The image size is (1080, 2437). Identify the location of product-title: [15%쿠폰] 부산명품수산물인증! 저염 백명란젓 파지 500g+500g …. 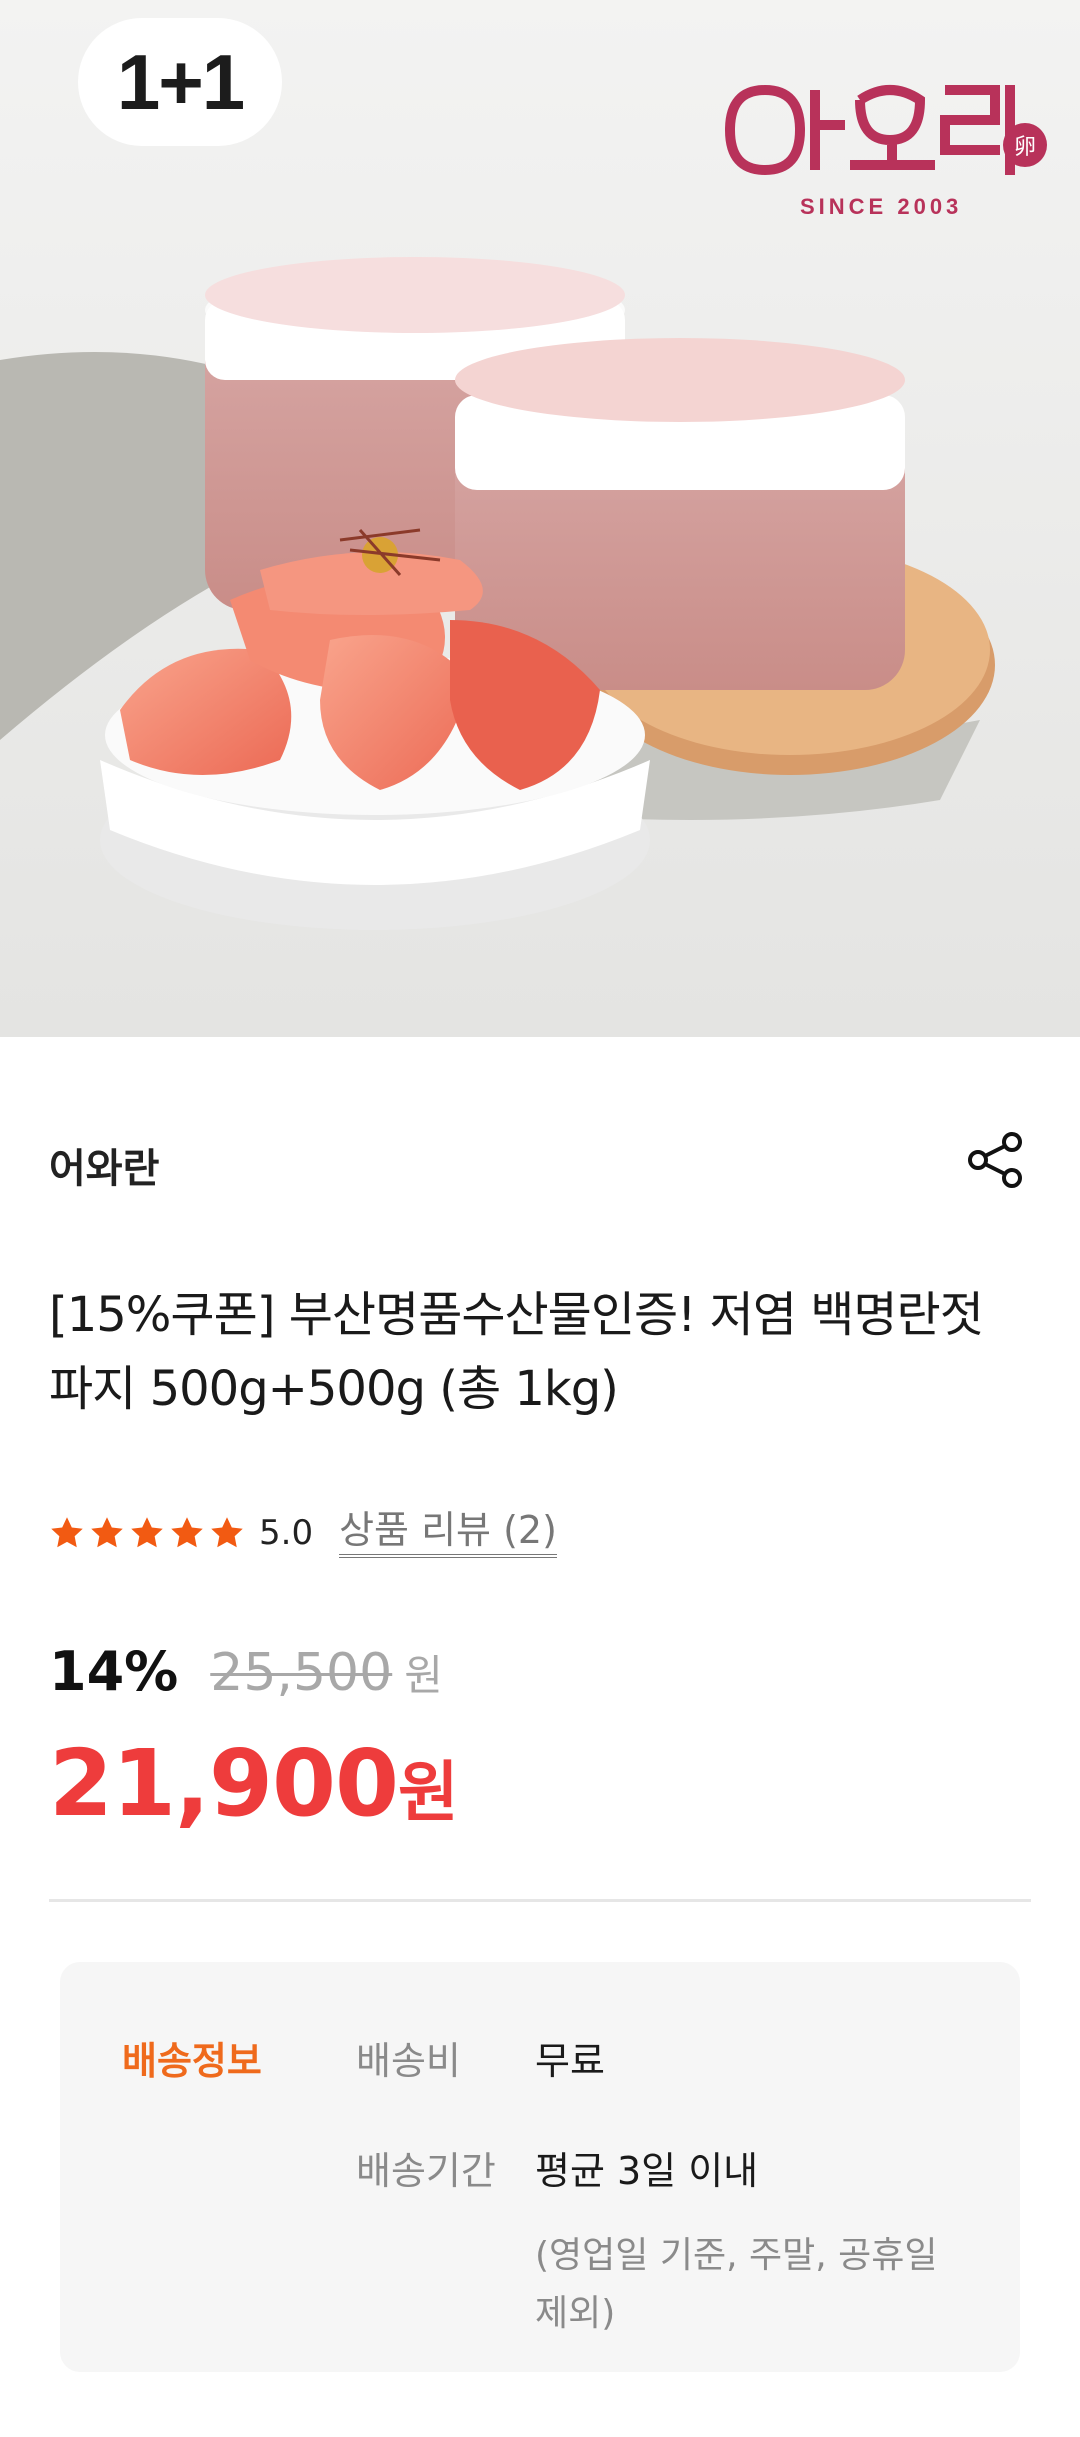
(516, 1352).